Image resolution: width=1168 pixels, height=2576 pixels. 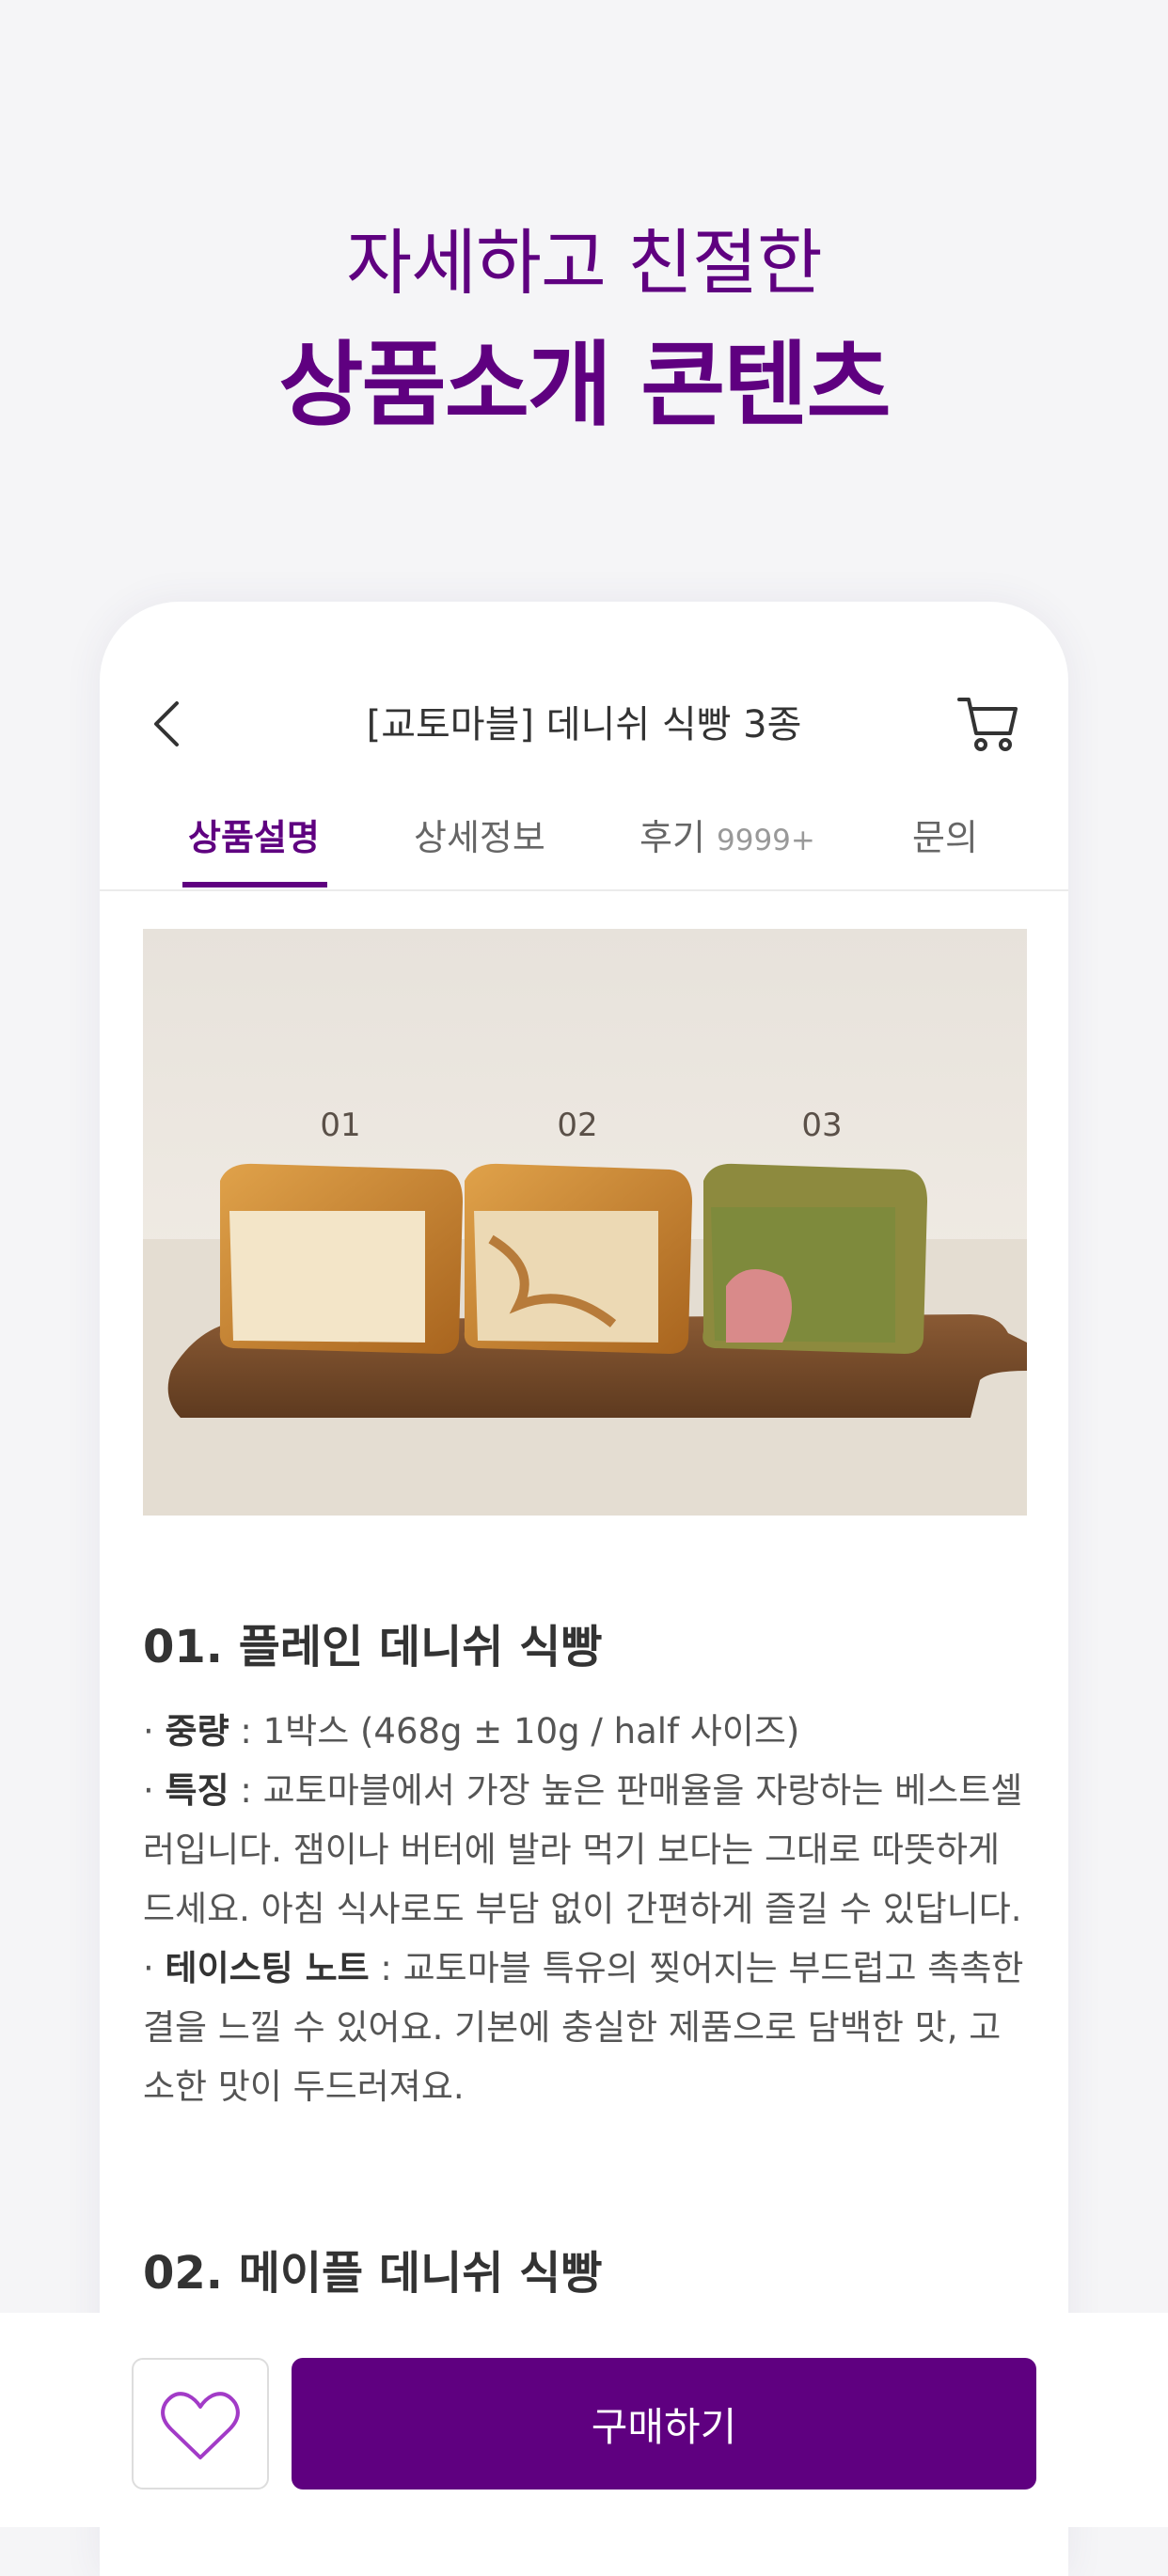 What do you see at coordinates (572, 1850) in the screenshot?
I see `feature-text-2: 러입니다. 잼이나 버터에 발라 먹기 보다는 그대로 따뜻하게` at bounding box center [572, 1850].